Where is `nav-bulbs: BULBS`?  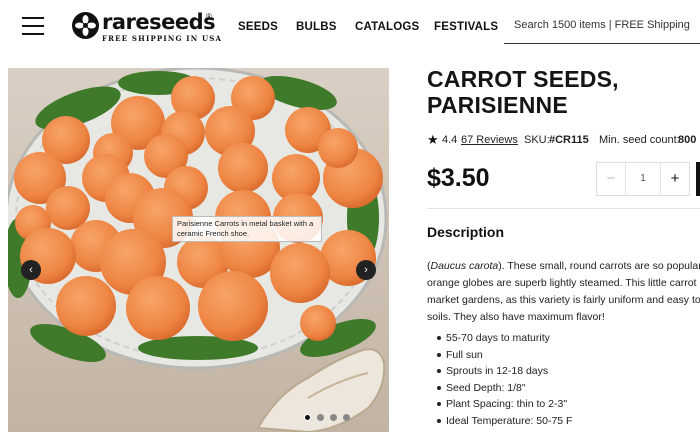 nav-bulbs: BULBS is located at coordinates (316, 27).